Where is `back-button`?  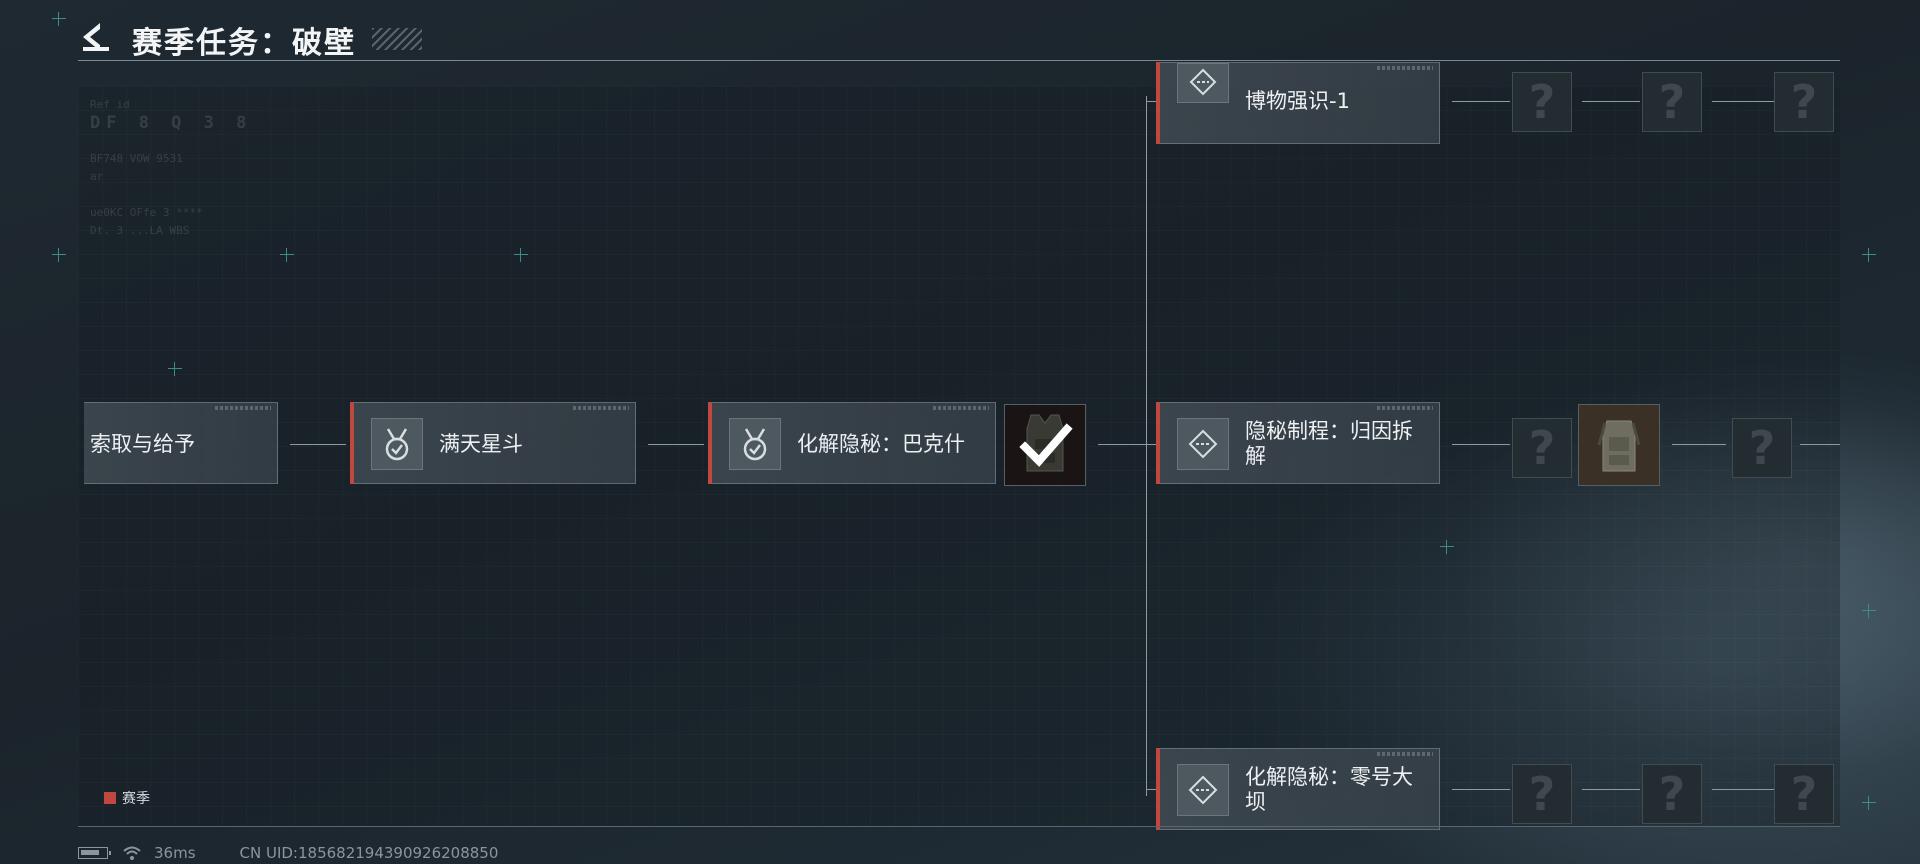 back-button is located at coordinates (95, 37).